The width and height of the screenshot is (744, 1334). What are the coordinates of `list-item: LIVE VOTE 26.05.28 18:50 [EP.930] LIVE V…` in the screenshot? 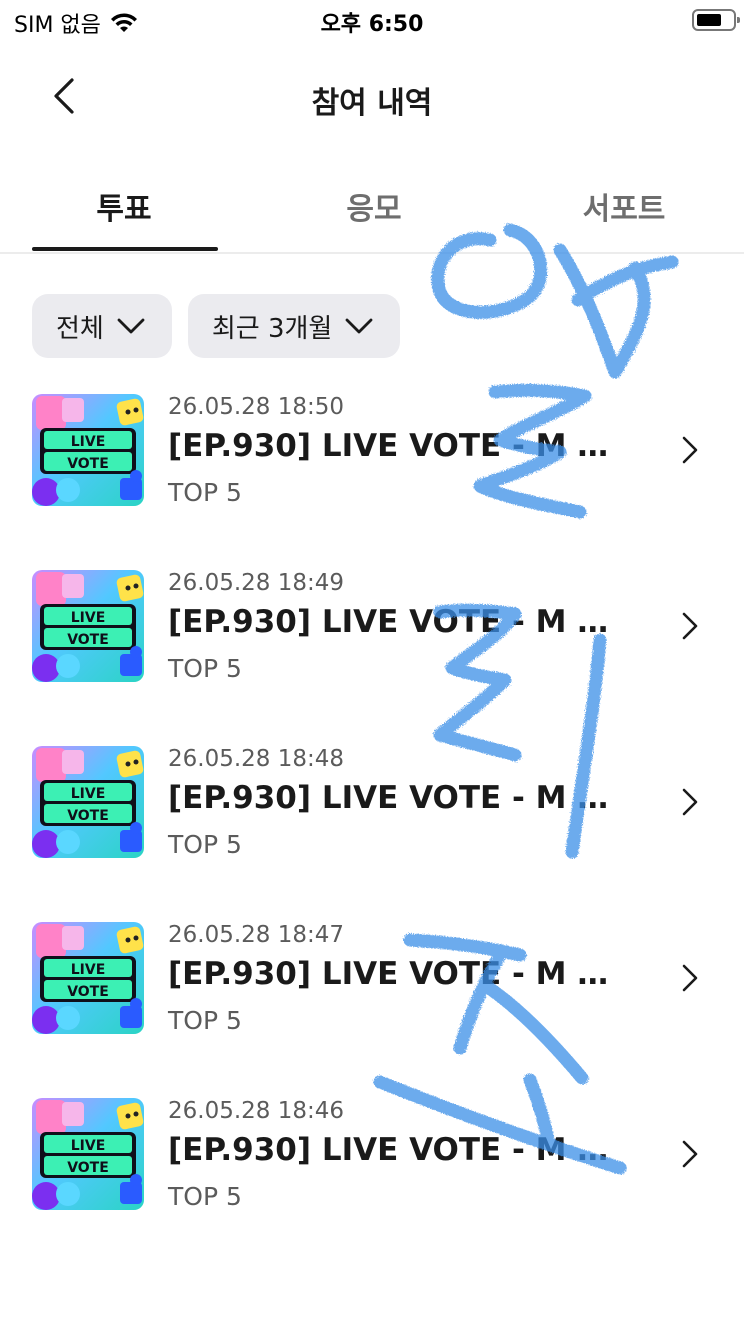 It's located at (372, 464).